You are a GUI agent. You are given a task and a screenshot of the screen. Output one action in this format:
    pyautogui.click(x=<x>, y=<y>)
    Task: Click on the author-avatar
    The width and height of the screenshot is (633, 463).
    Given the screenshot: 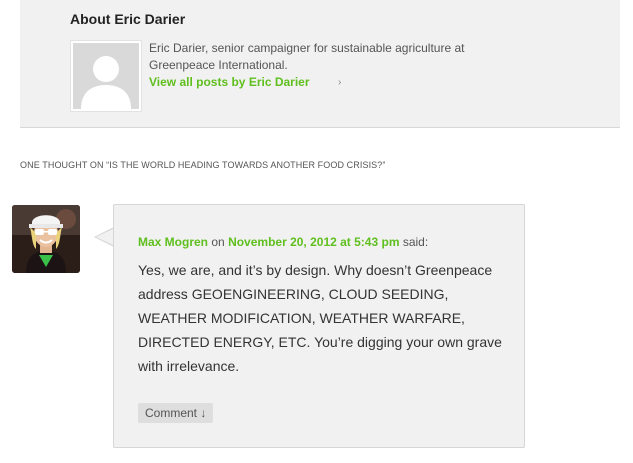 What is the action you would take?
    pyautogui.click(x=106, y=76)
    